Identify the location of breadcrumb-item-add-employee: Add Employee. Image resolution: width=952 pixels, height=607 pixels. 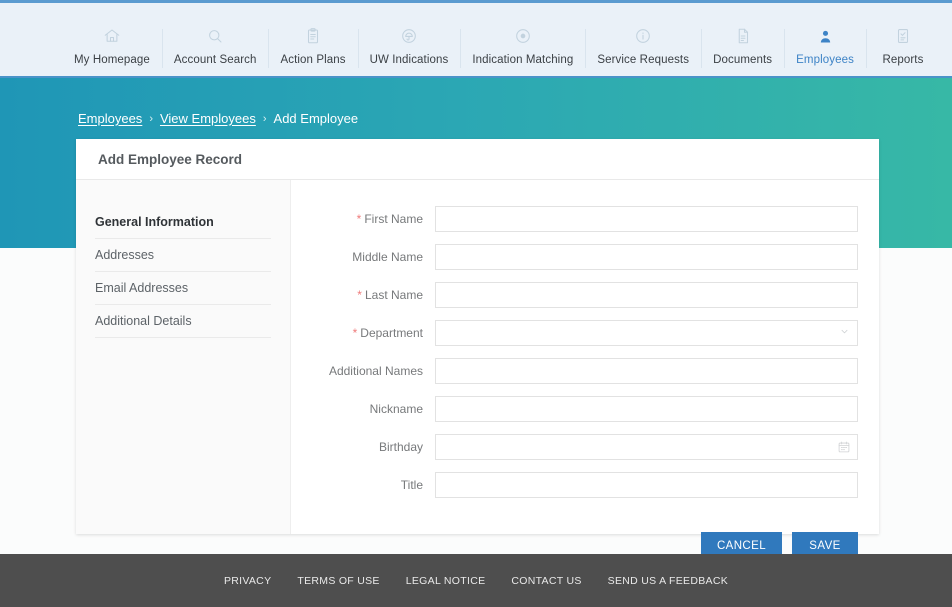
(316, 118).